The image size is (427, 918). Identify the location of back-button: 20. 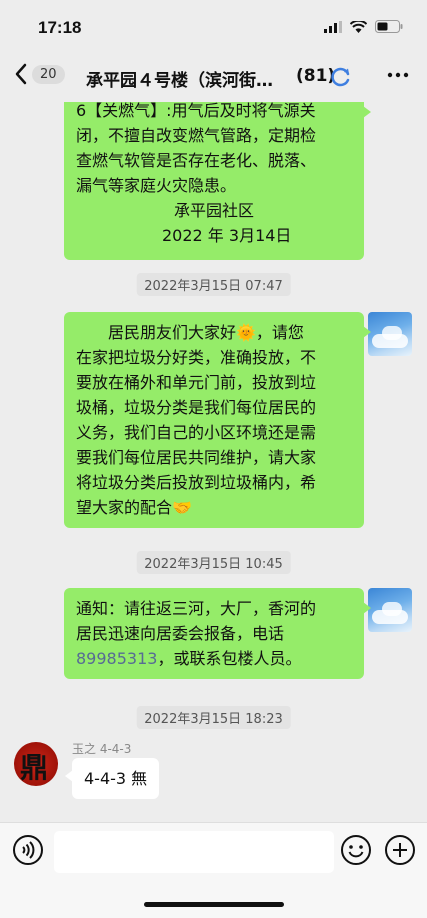
(39, 74).